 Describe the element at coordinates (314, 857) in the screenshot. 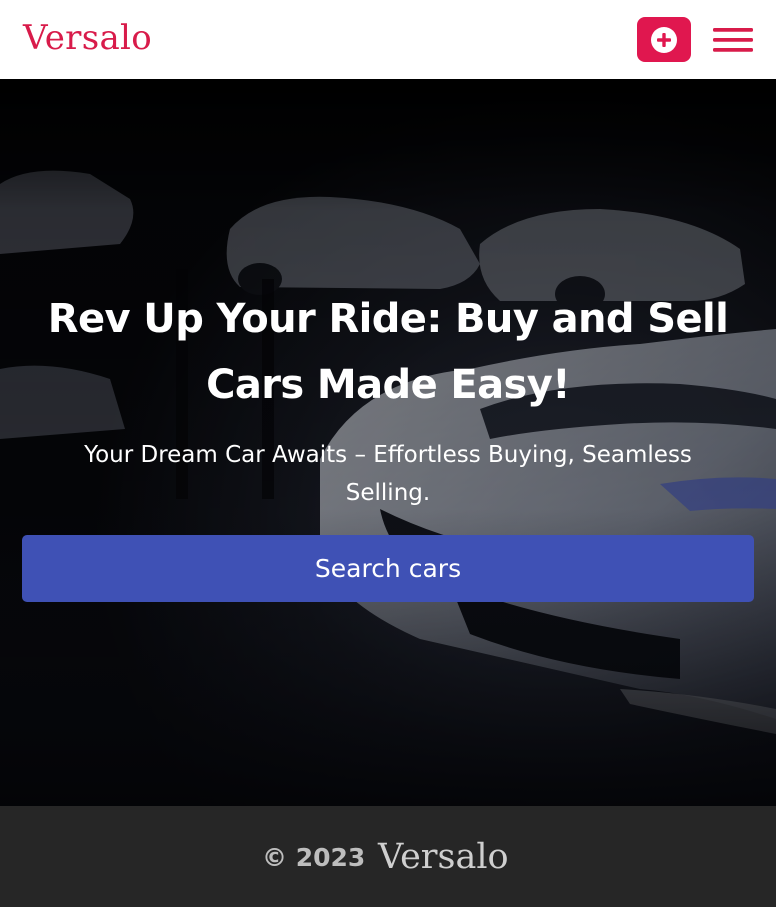

I see `copyright-text: © 2023` at that location.